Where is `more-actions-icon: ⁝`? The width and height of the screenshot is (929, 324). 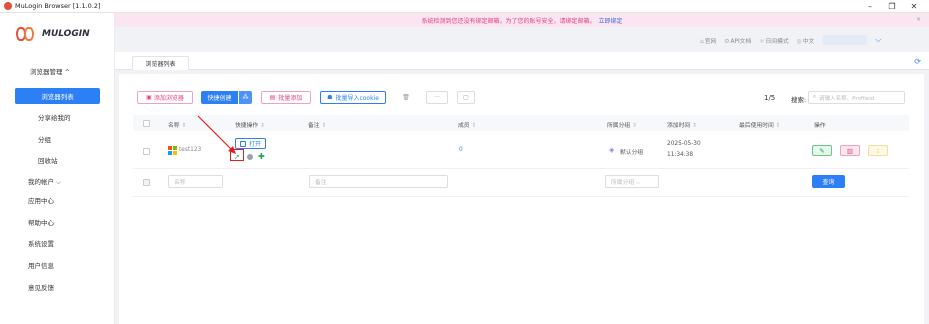
more-actions-icon: ⁝ is located at coordinates (878, 150).